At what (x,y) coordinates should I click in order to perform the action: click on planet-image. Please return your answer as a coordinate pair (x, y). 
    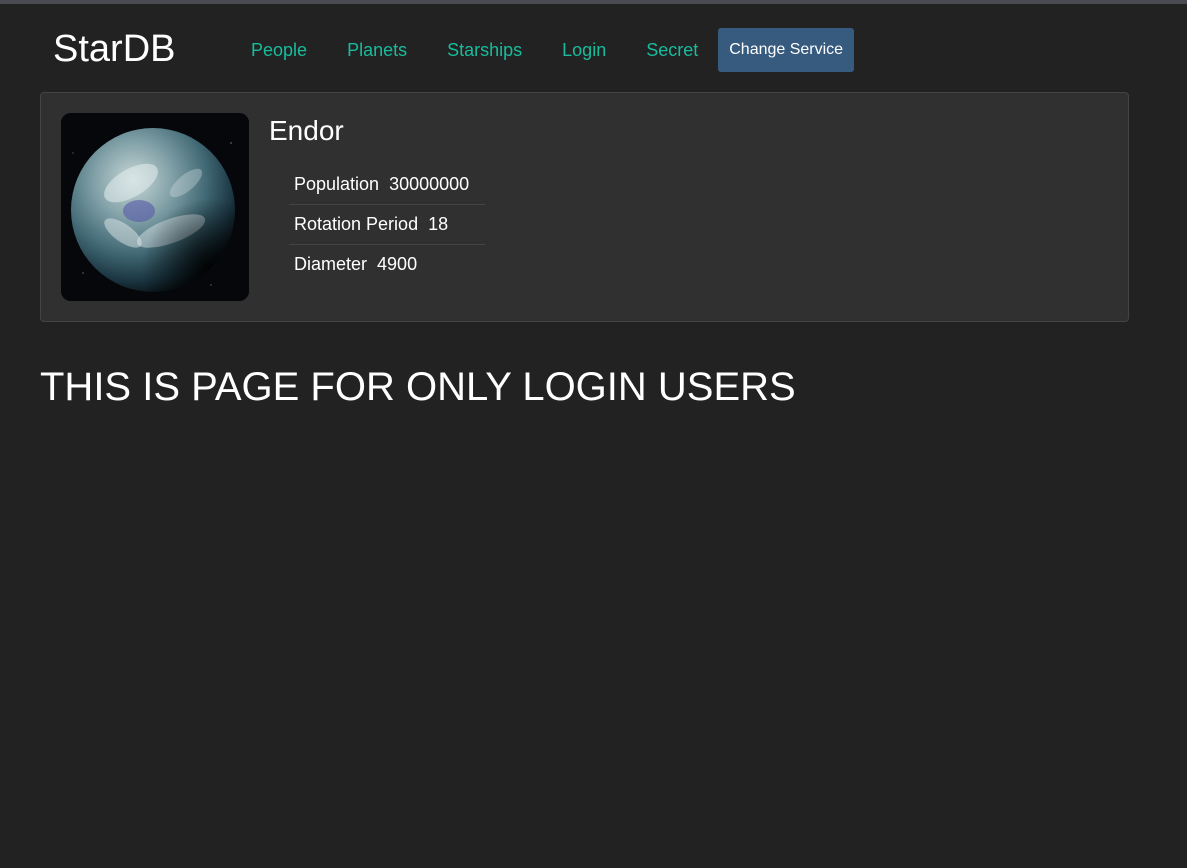
    Looking at the image, I should click on (155, 207).